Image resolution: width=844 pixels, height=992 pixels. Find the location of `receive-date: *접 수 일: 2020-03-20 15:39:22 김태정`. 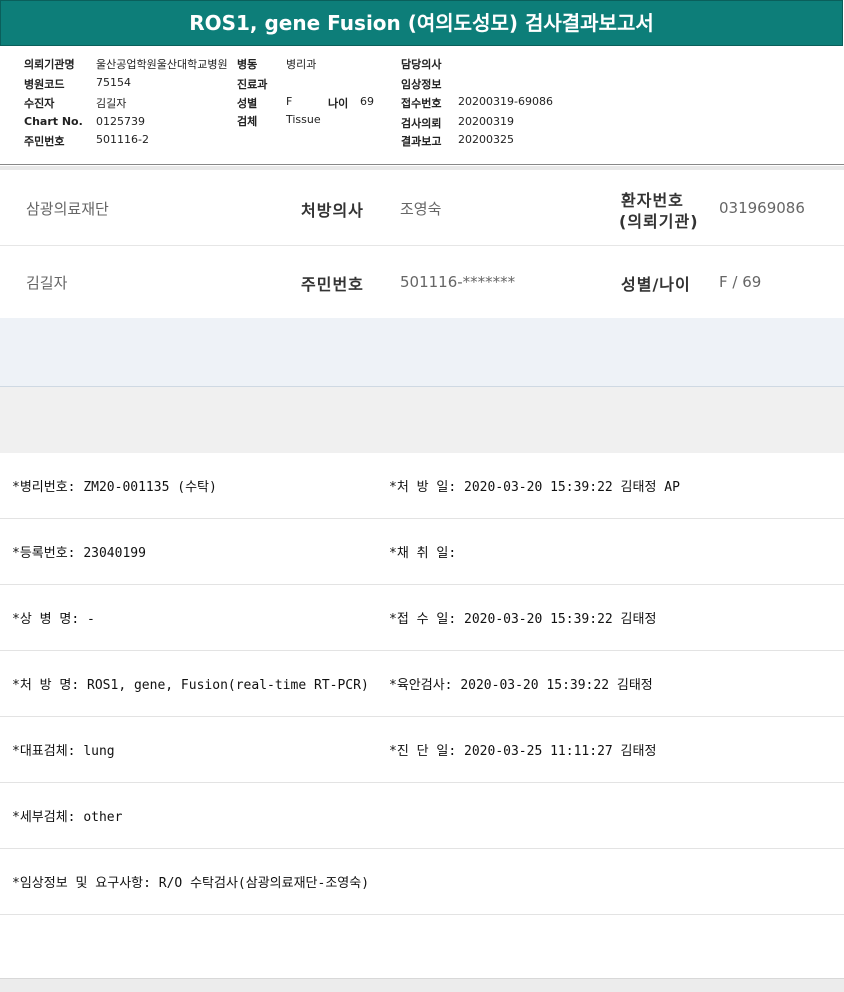

receive-date: *접 수 일: 2020-03-20 15:39:22 김태정 is located at coordinates (523, 619).